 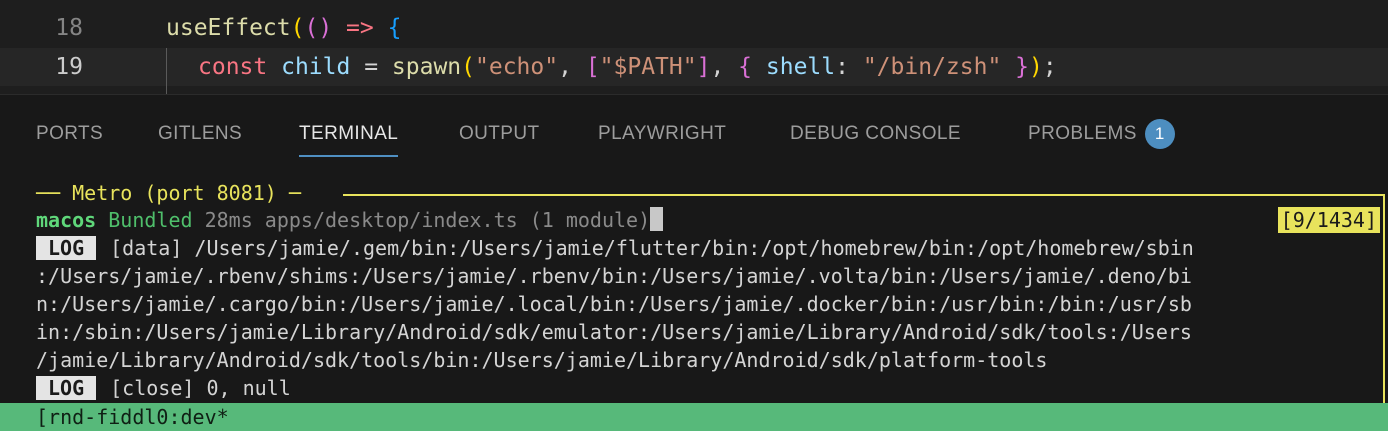 I want to click on token-string: "echo", so click(x=517, y=67).